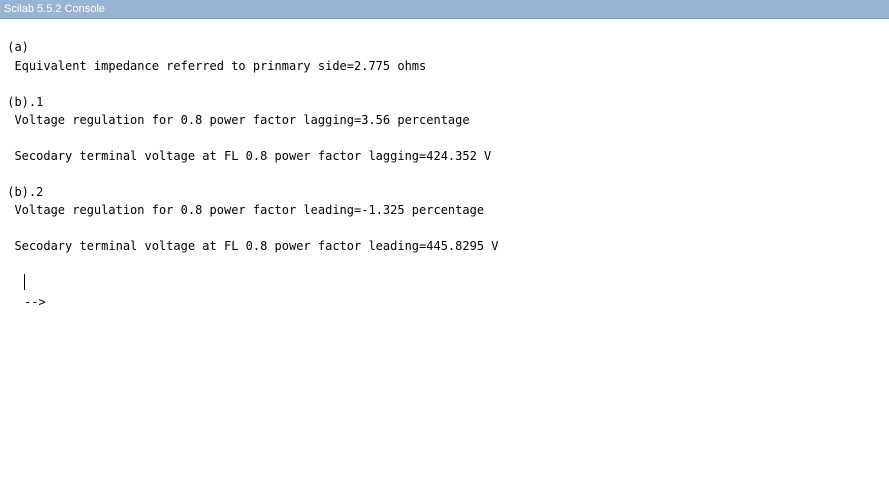  Describe the element at coordinates (22, 192) in the screenshot. I see `output-line: (b).2` at that location.